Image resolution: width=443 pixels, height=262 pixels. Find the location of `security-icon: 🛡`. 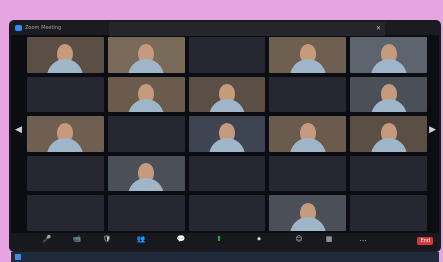

security-icon: 🛡 is located at coordinates (107, 239).